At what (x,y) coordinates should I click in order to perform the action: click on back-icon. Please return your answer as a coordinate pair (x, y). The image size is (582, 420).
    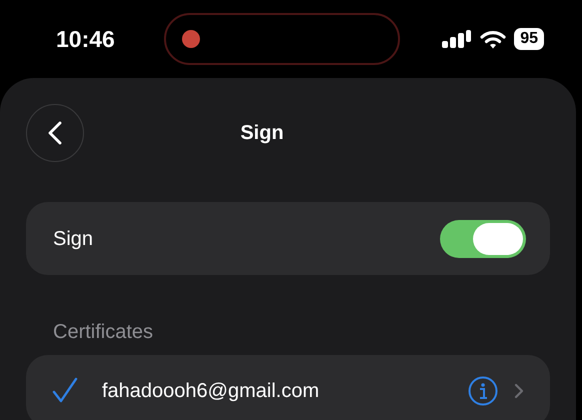
    Looking at the image, I should click on (55, 133).